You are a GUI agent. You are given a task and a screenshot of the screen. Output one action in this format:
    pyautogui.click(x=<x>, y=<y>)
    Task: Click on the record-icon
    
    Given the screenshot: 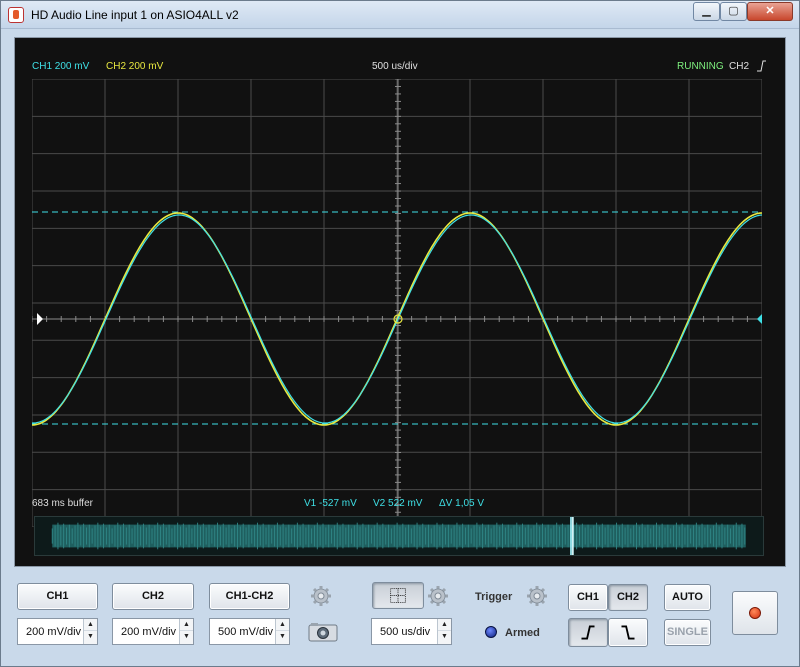 What is the action you would take?
    pyautogui.click(x=755, y=613)
    